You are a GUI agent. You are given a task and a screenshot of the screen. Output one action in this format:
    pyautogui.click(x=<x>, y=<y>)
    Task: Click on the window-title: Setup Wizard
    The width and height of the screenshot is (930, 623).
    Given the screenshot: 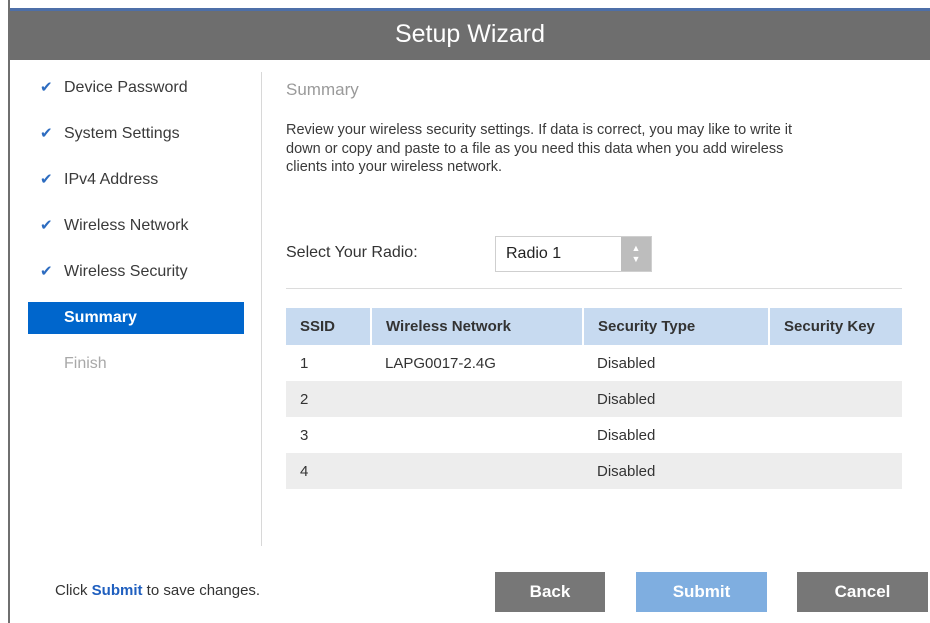 What is the action you would take?
    pyautogui.click(x=470, y=34)
    